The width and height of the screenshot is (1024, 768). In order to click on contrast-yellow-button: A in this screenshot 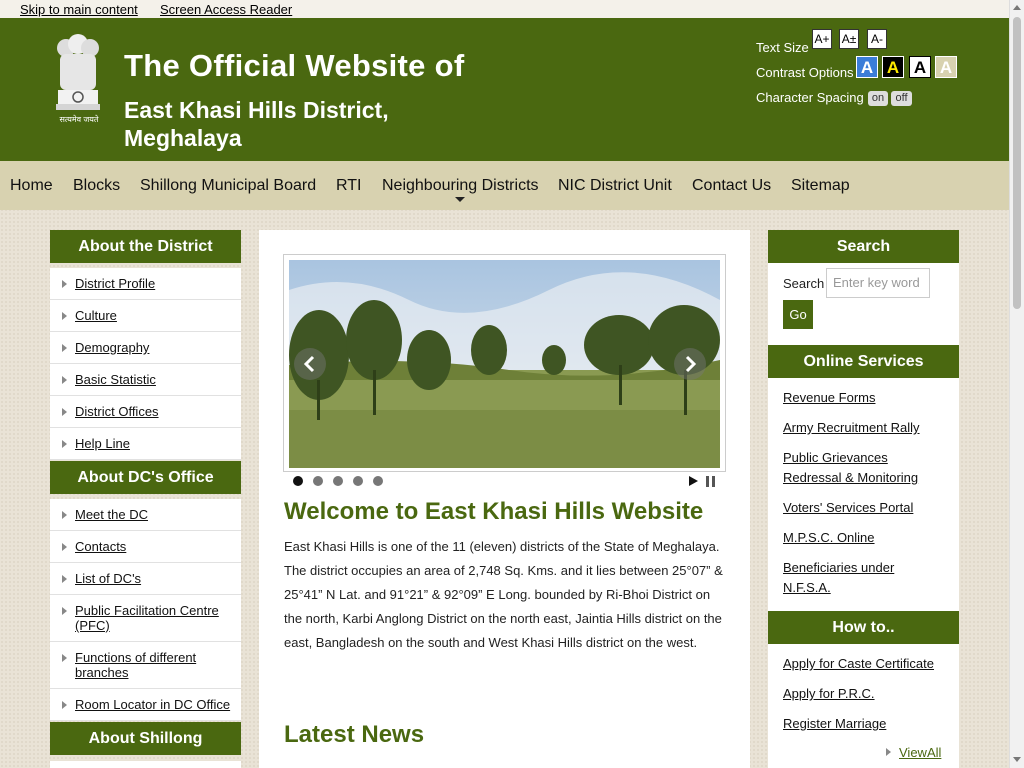, I will do `click(893, 67)`.